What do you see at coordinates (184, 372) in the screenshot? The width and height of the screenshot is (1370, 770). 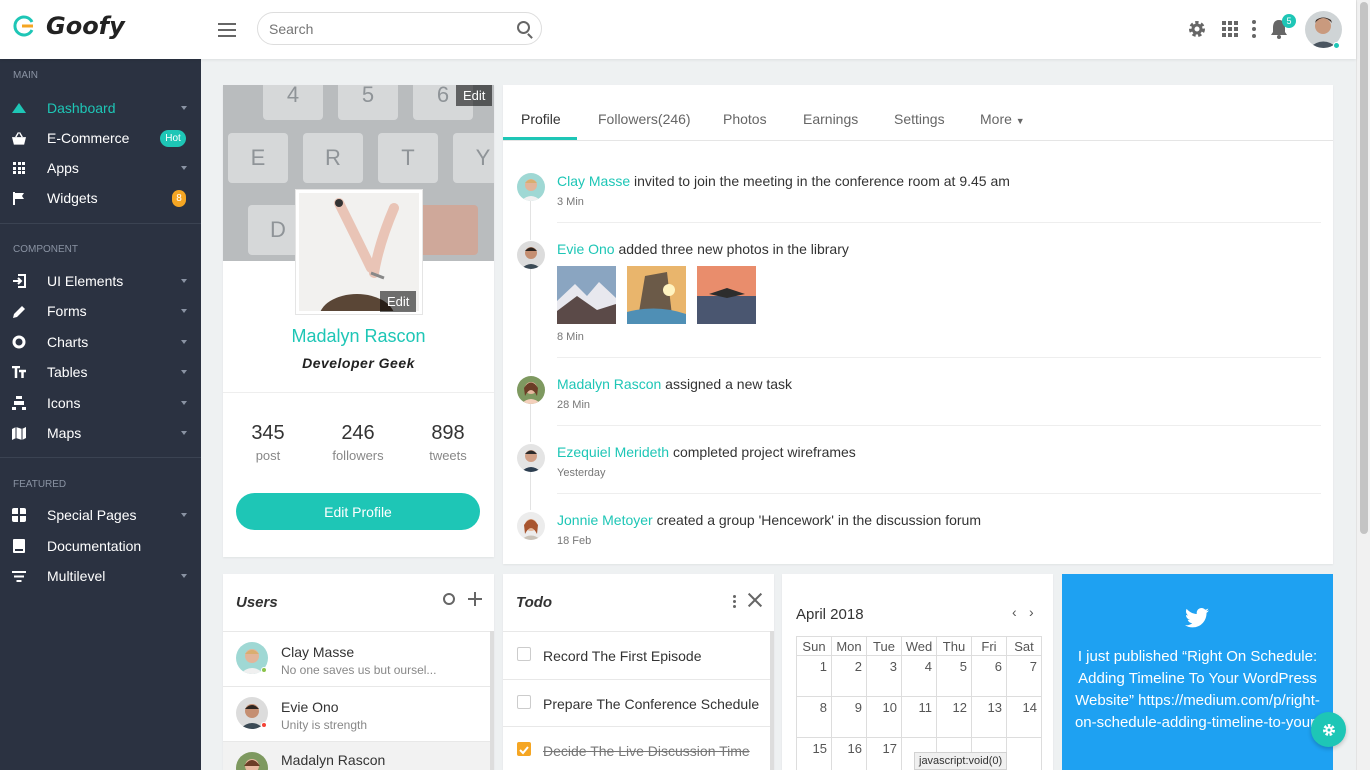 I see `chevron-down-icon` at bounding box center [184, 372].